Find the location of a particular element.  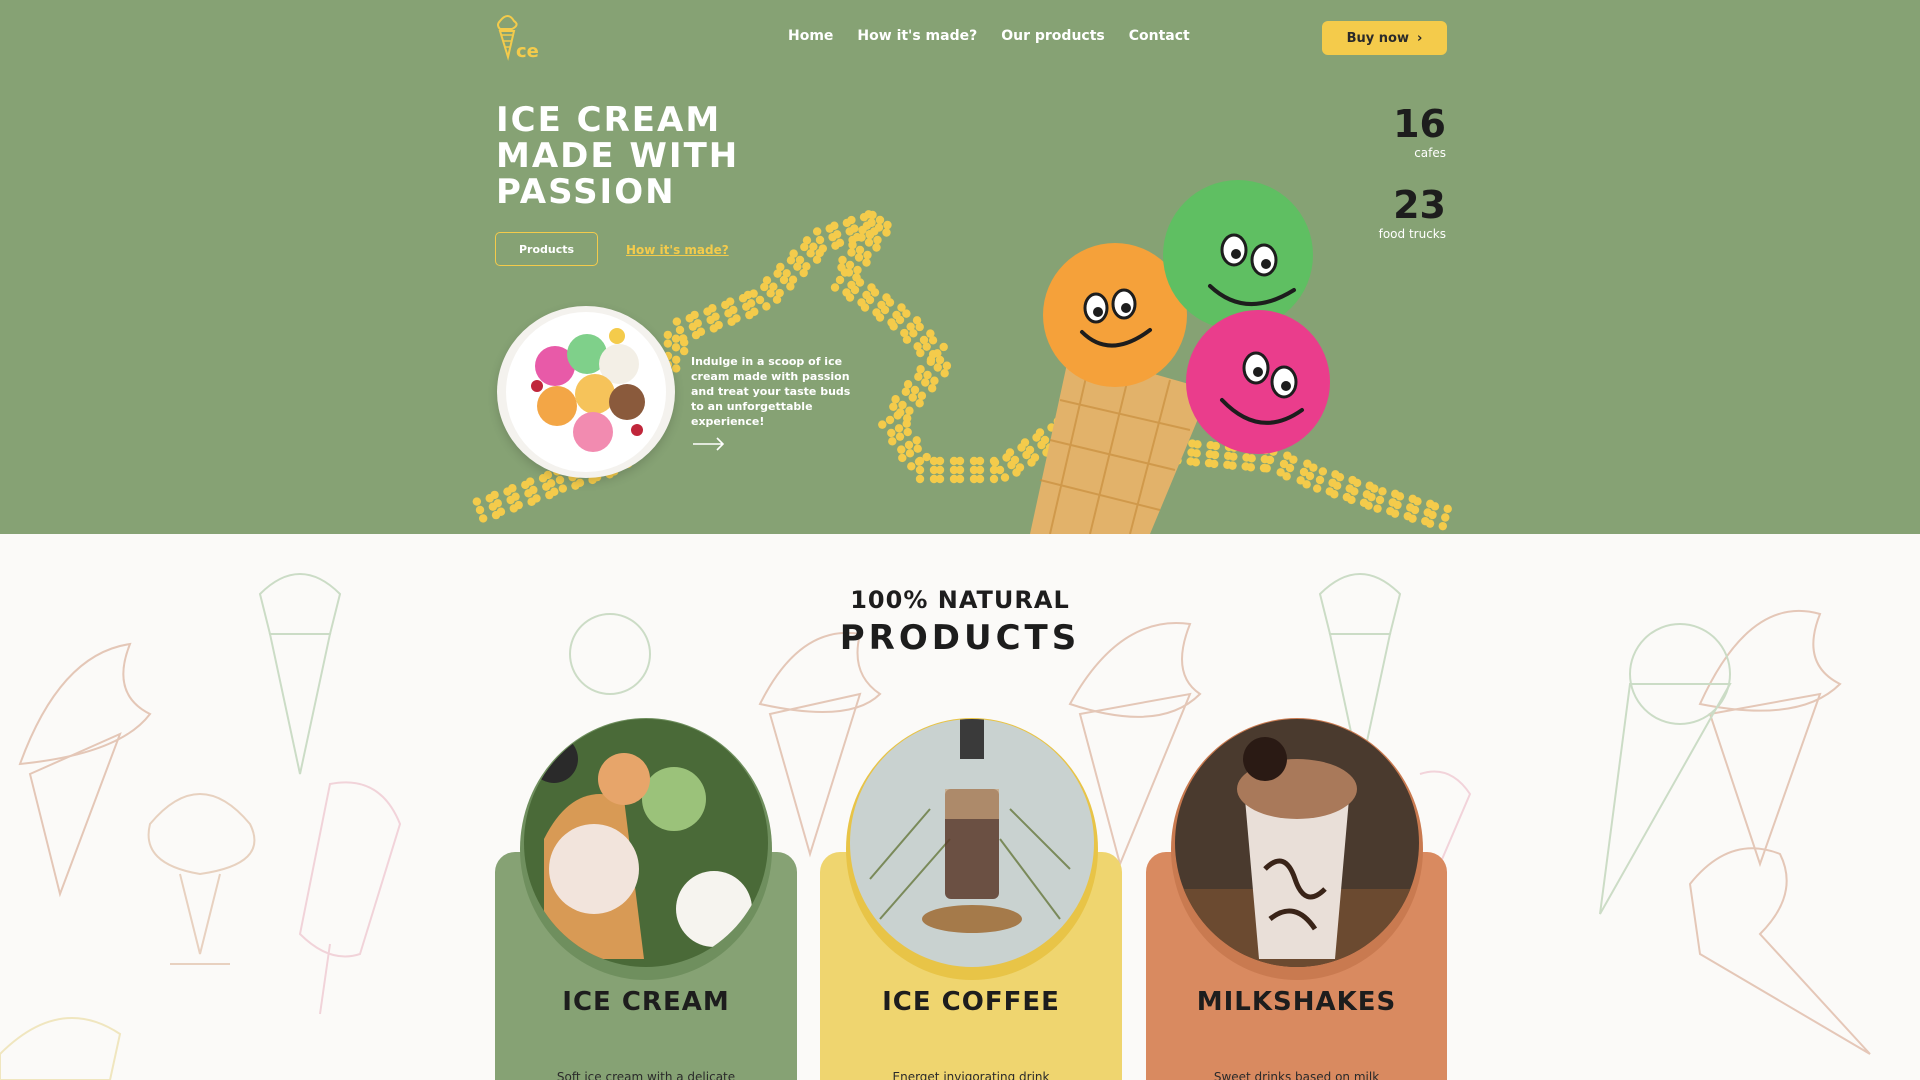

card-text-milkshakes: Sweet drinks based on milk is located at coordinates (1296, 1075).